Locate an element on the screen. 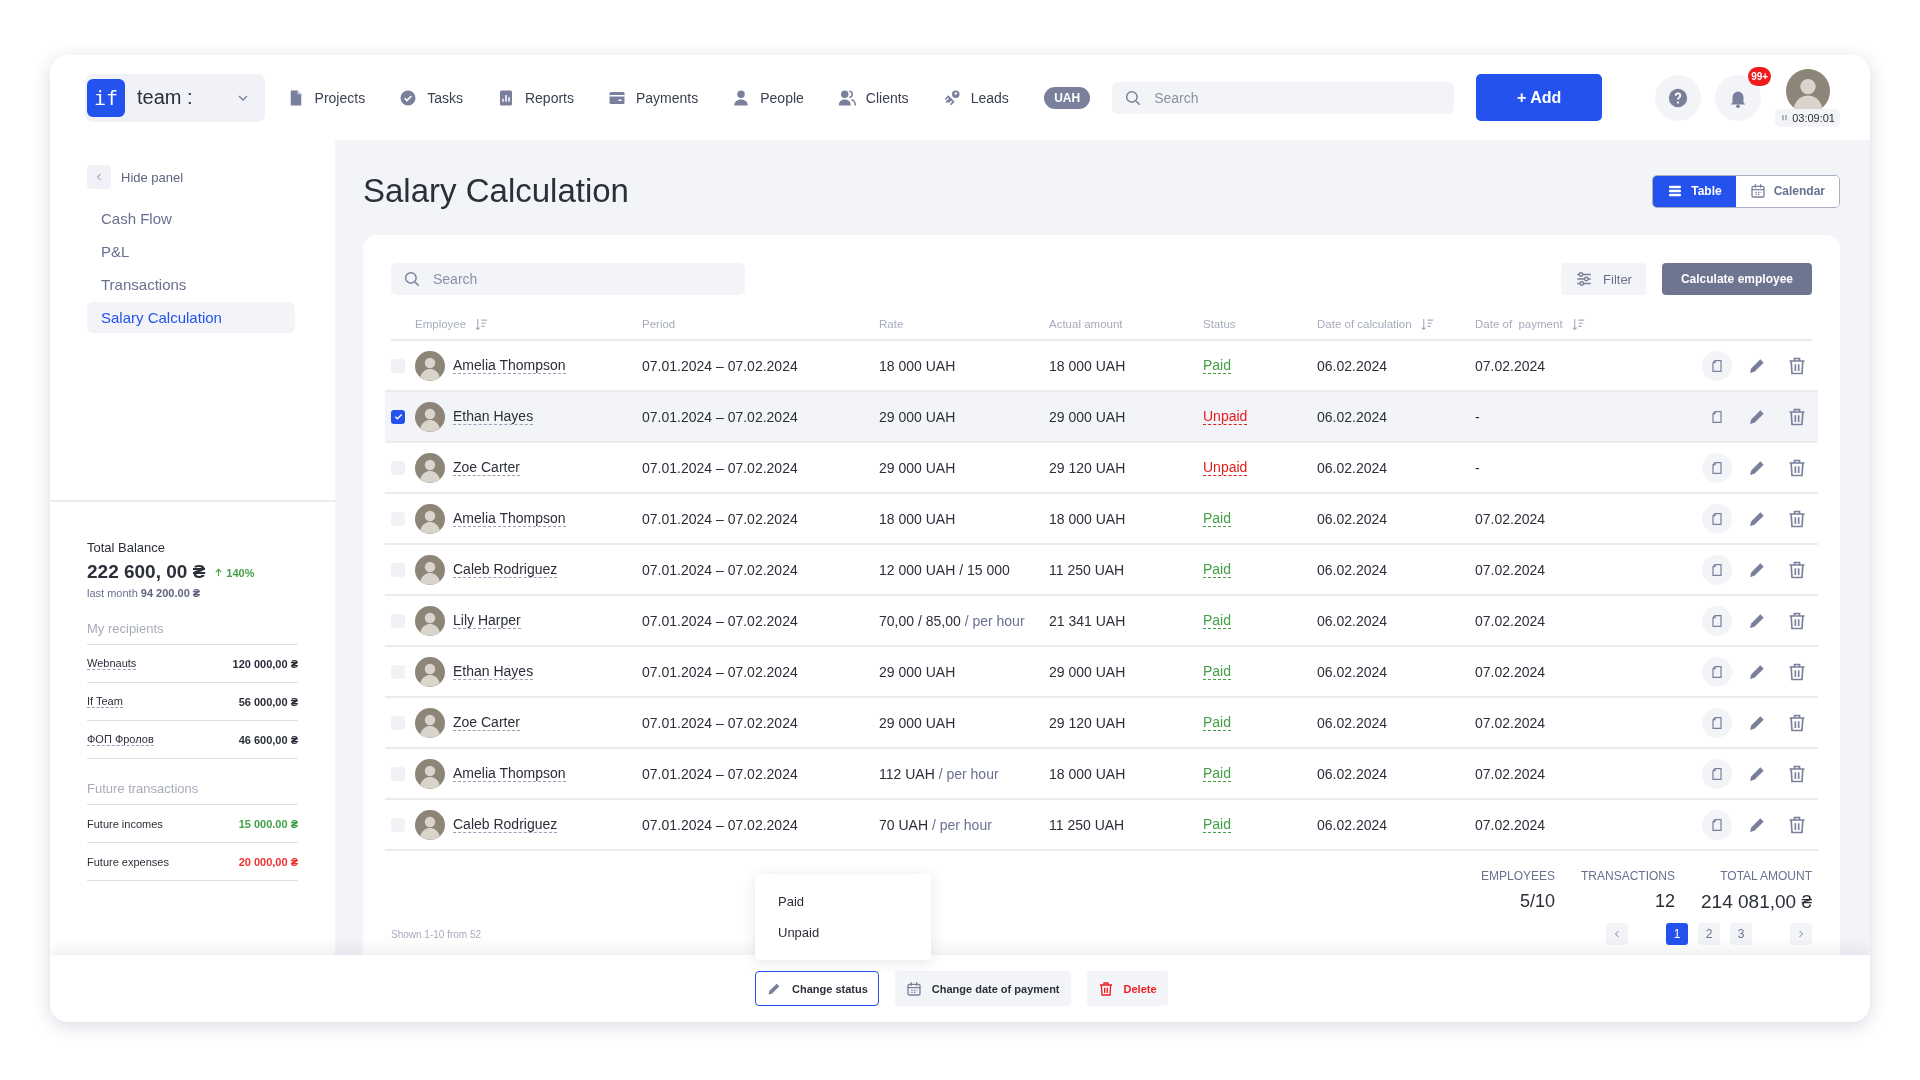 This screenshot has height=1080, width=1920. workspace-switcher: if team : is located at coordinates (175, 97).